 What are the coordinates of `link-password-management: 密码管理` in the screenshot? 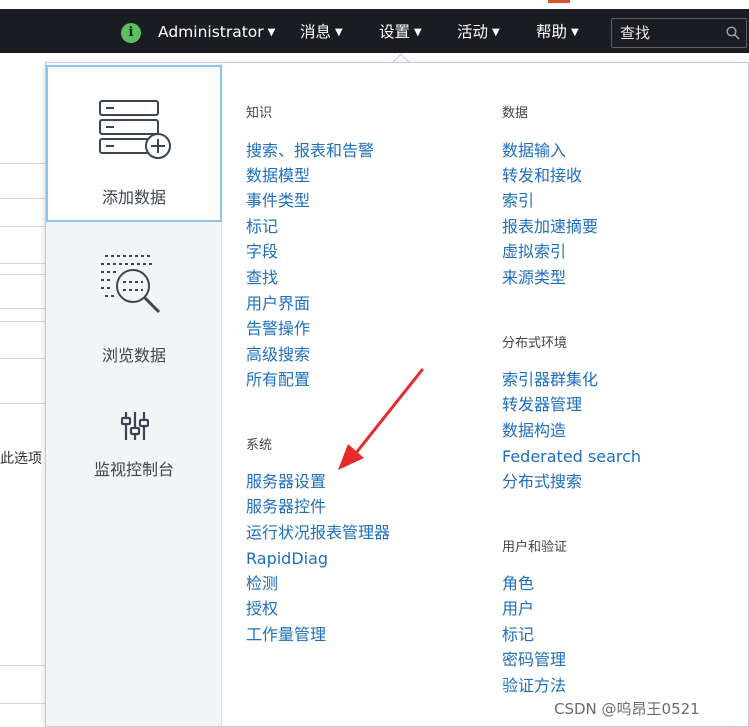 It's located at (534, 660).